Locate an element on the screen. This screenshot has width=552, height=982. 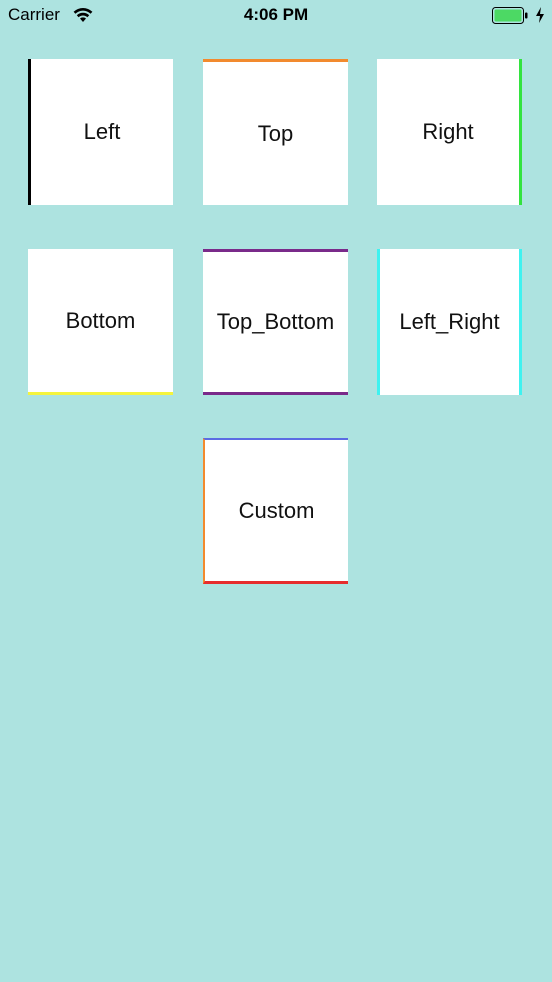
tile-label: Left_Right is located at coordinates (449, 321).